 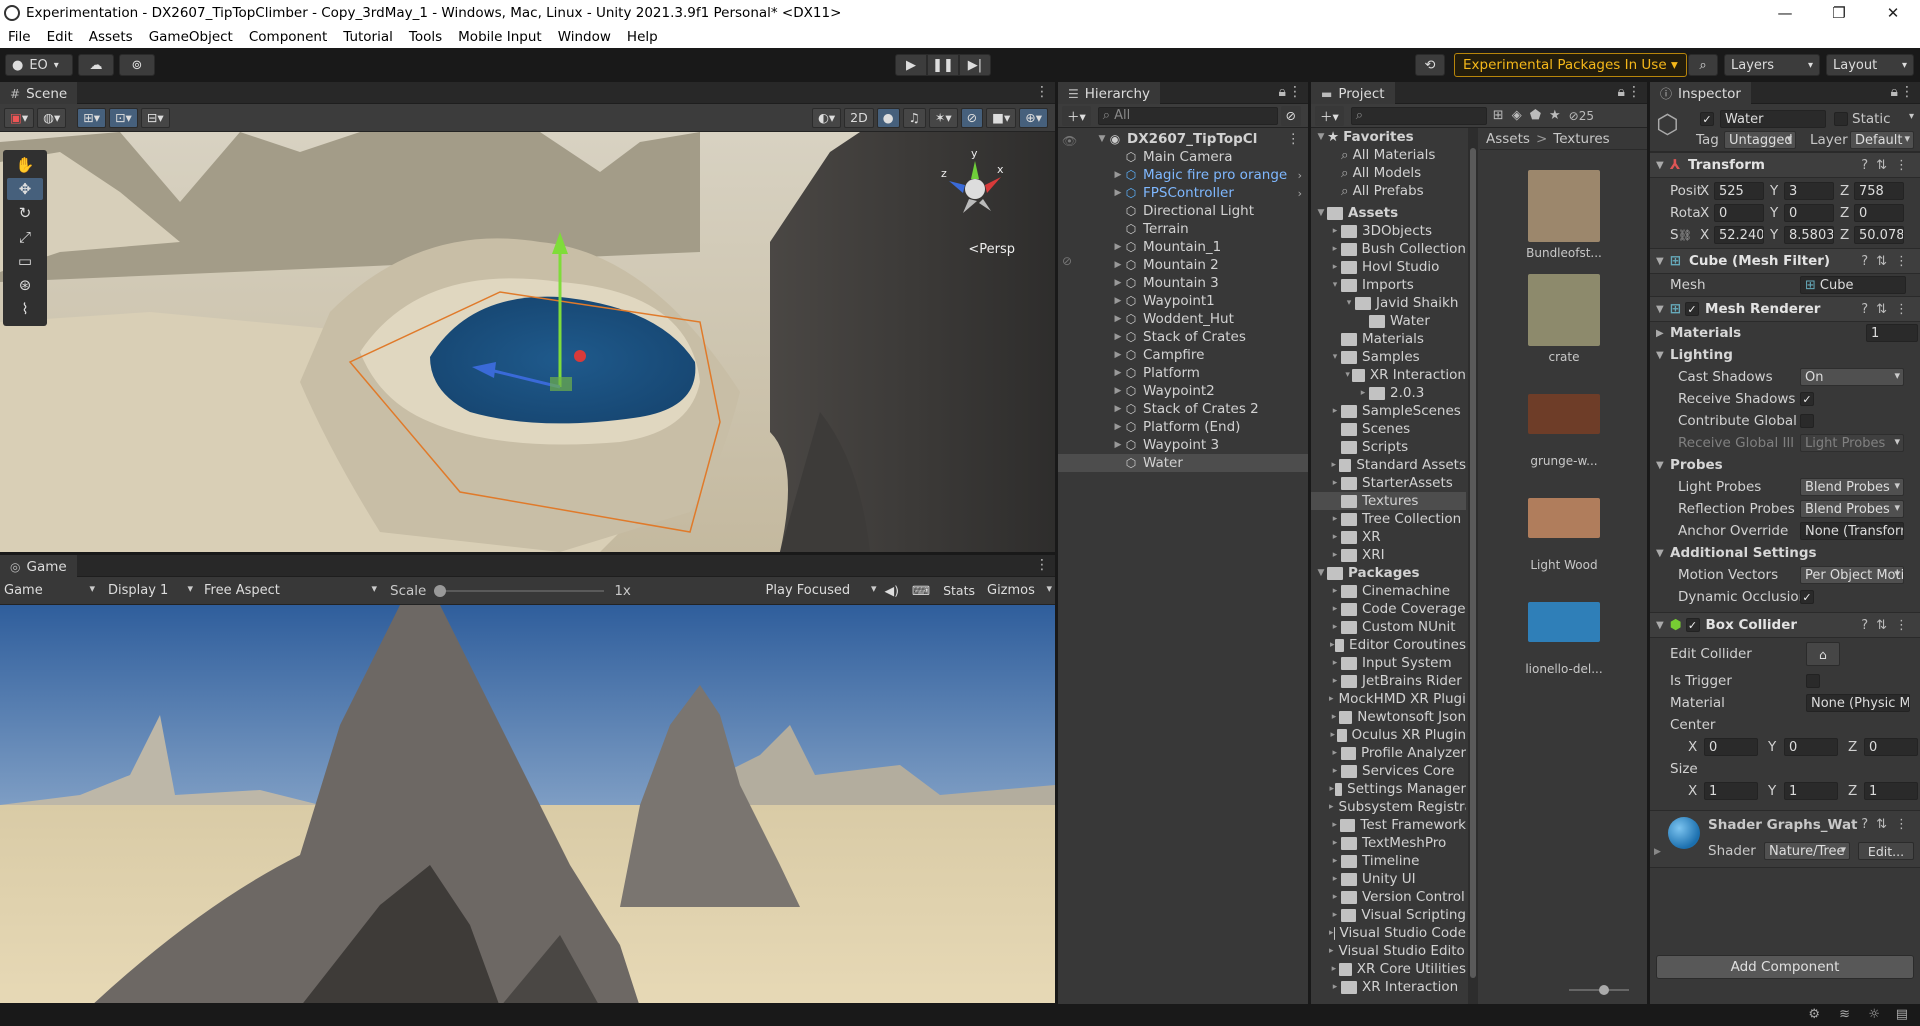 What do you see at coordinates (1858, 703) in the screenshot?
I see `collider-material-field: None (Physic Material)` at bounding box center [1858, 703].